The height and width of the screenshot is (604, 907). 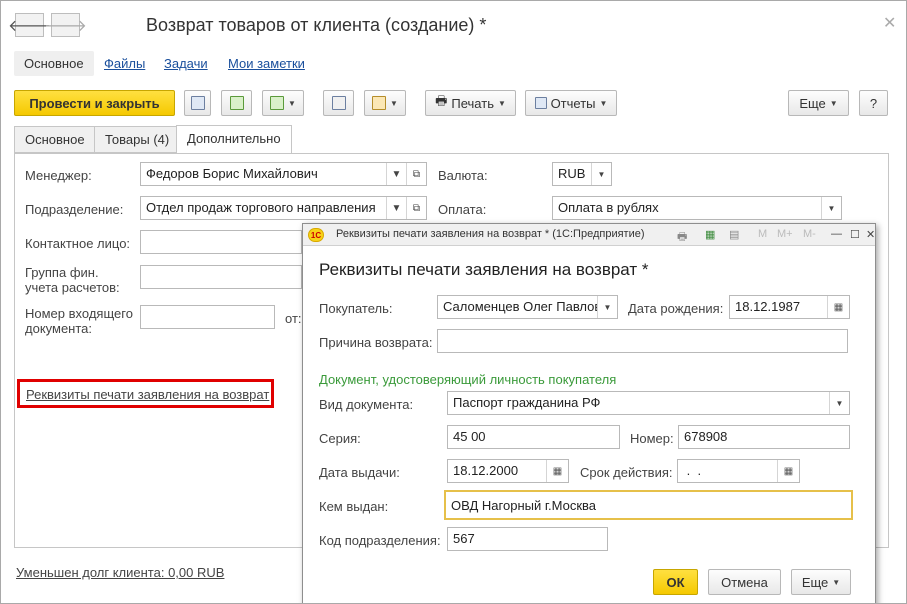 I want to click on series-label: Серия:, so click(x=340, y=438).